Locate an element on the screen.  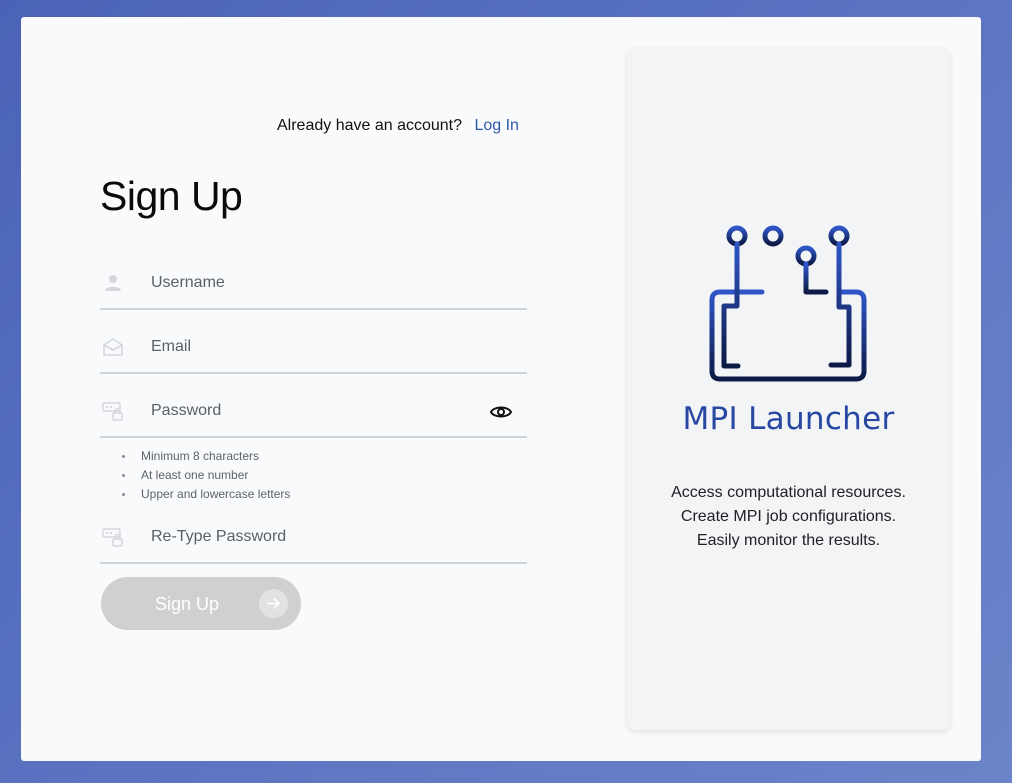
login-prompt: Already have an account? Log In is located at coordinates (398, 126).